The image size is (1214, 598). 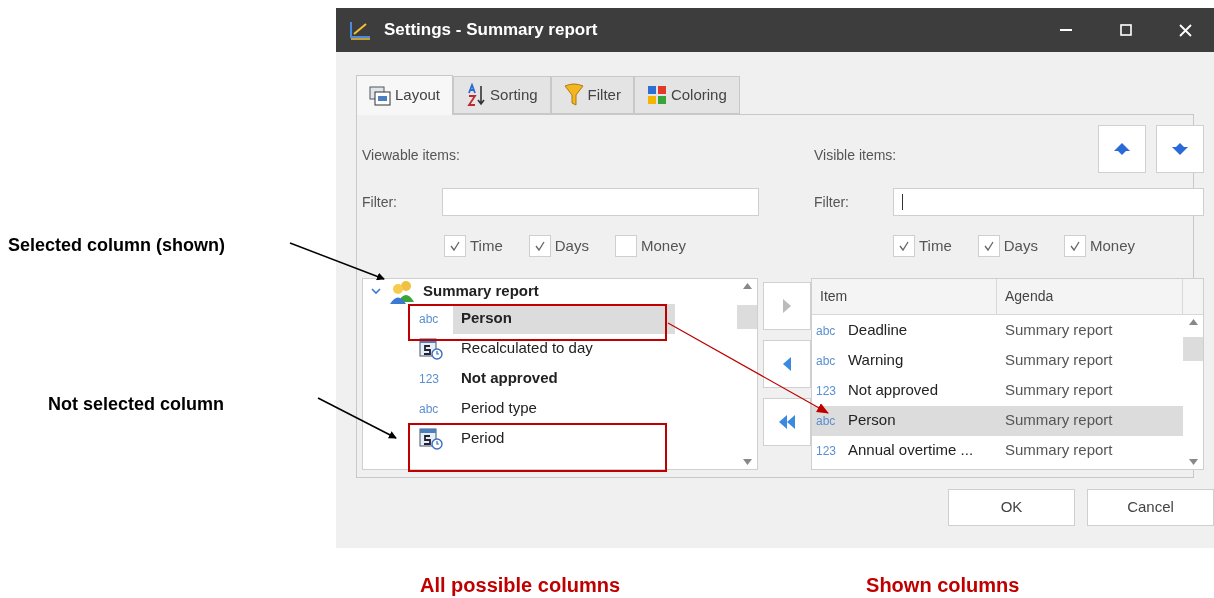 What do you see at coordinates (380, 95) in the screenshot?
I see `window-icon` at bounding box center [380, 95].